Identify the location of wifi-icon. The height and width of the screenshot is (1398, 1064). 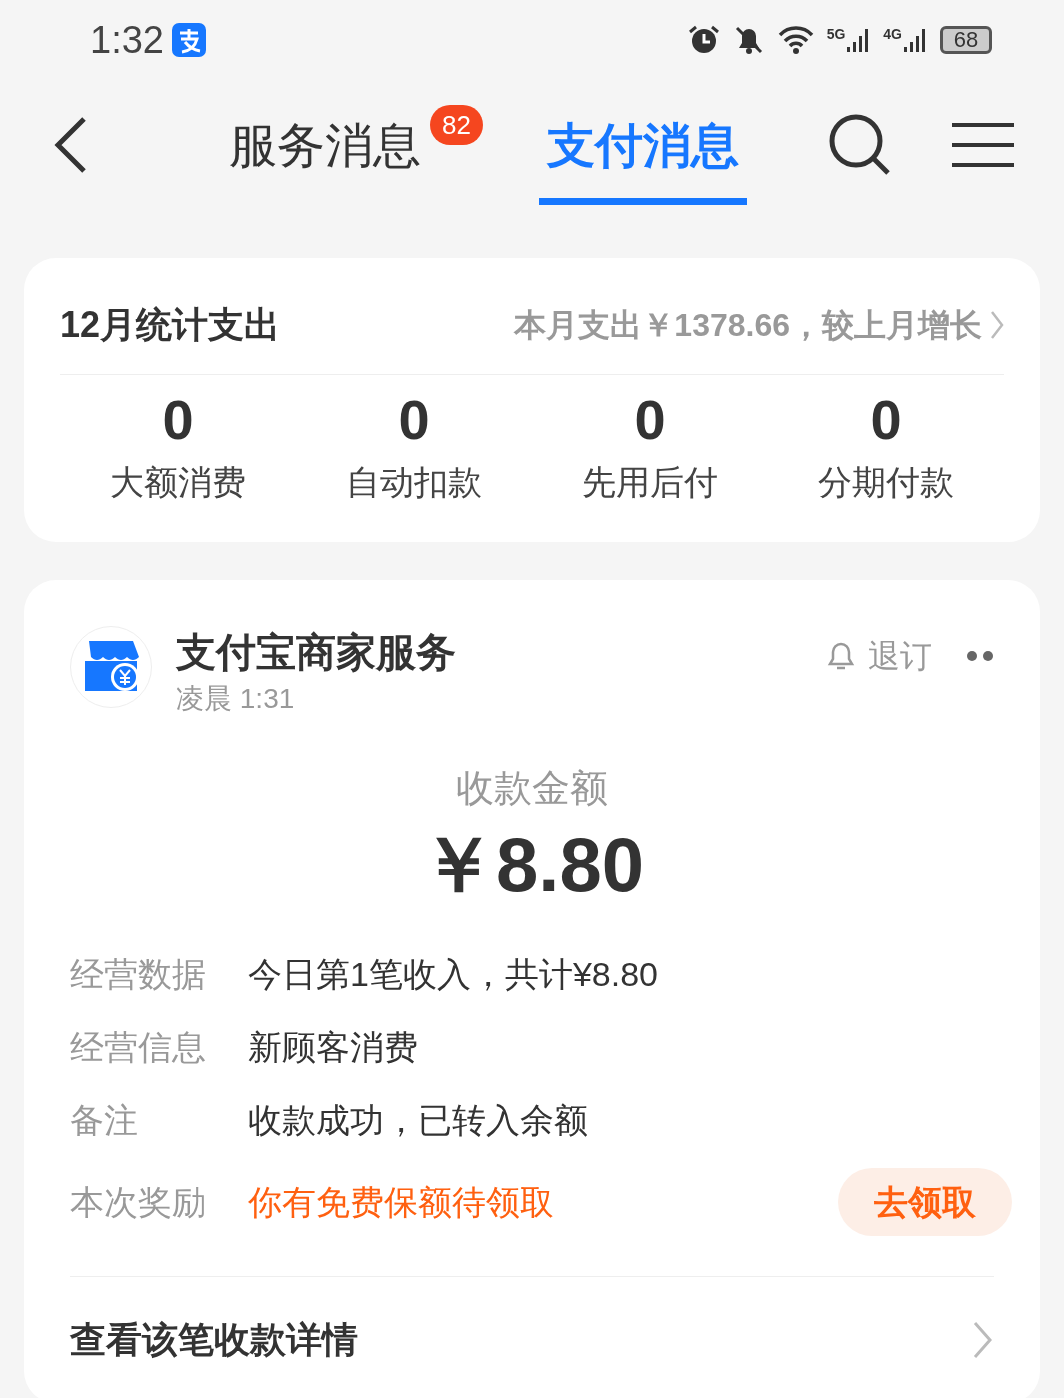
(795, 40).